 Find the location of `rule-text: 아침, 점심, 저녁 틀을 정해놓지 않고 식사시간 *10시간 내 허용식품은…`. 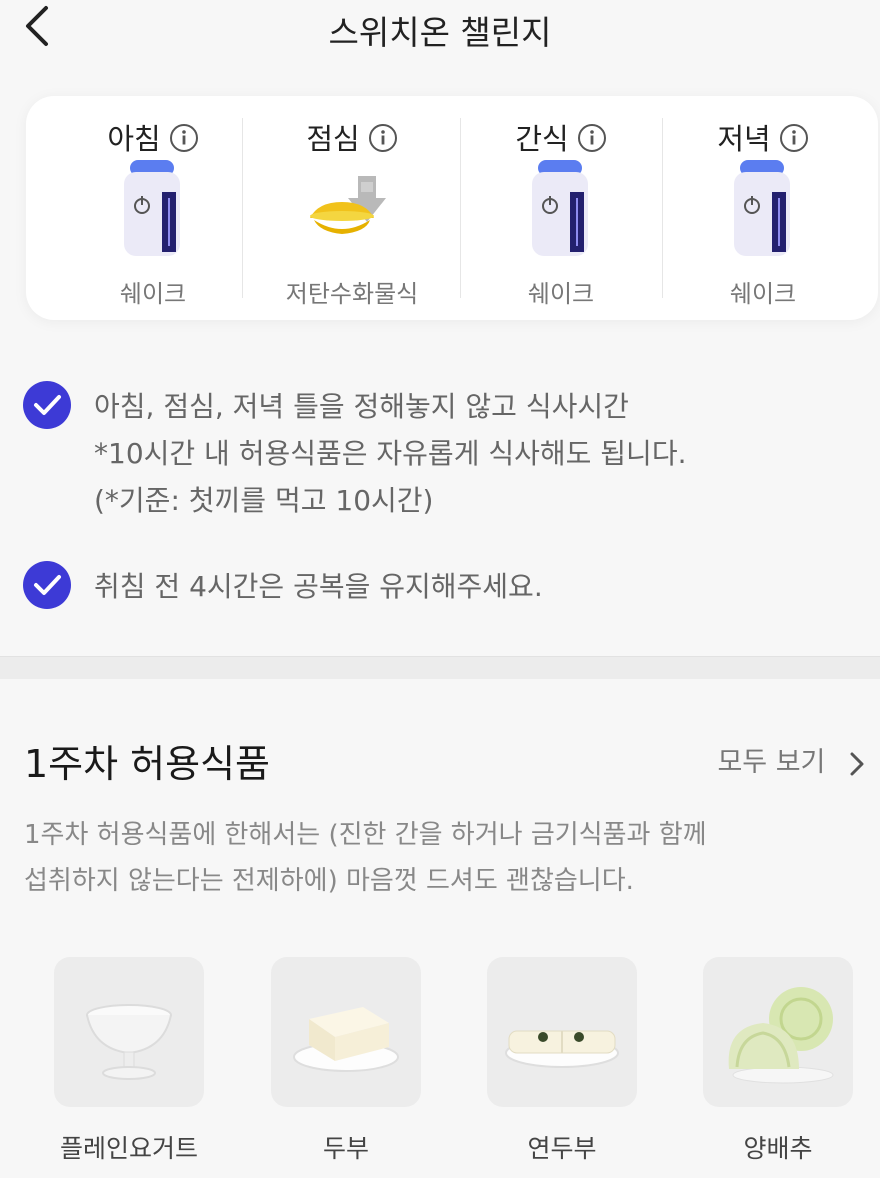

rule-text: 아침, 점심, 저녁 틀을 정해놓지 않고 식사시간 *10시간 내 허용식품은… is located at coordinates (390, 453).